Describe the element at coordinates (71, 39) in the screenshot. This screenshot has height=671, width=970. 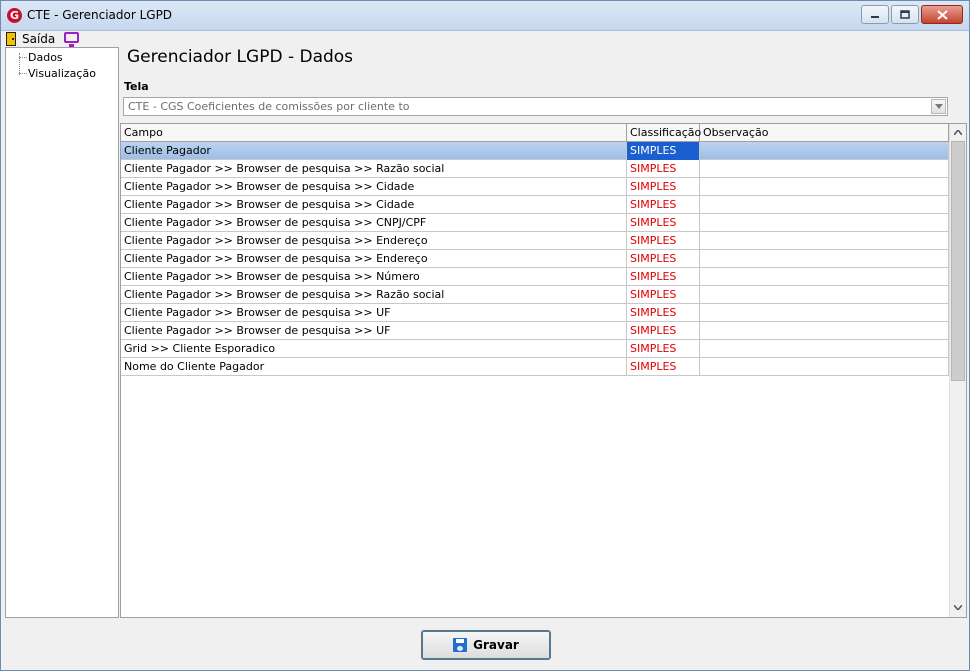
I see `monitor-icon` at that location.